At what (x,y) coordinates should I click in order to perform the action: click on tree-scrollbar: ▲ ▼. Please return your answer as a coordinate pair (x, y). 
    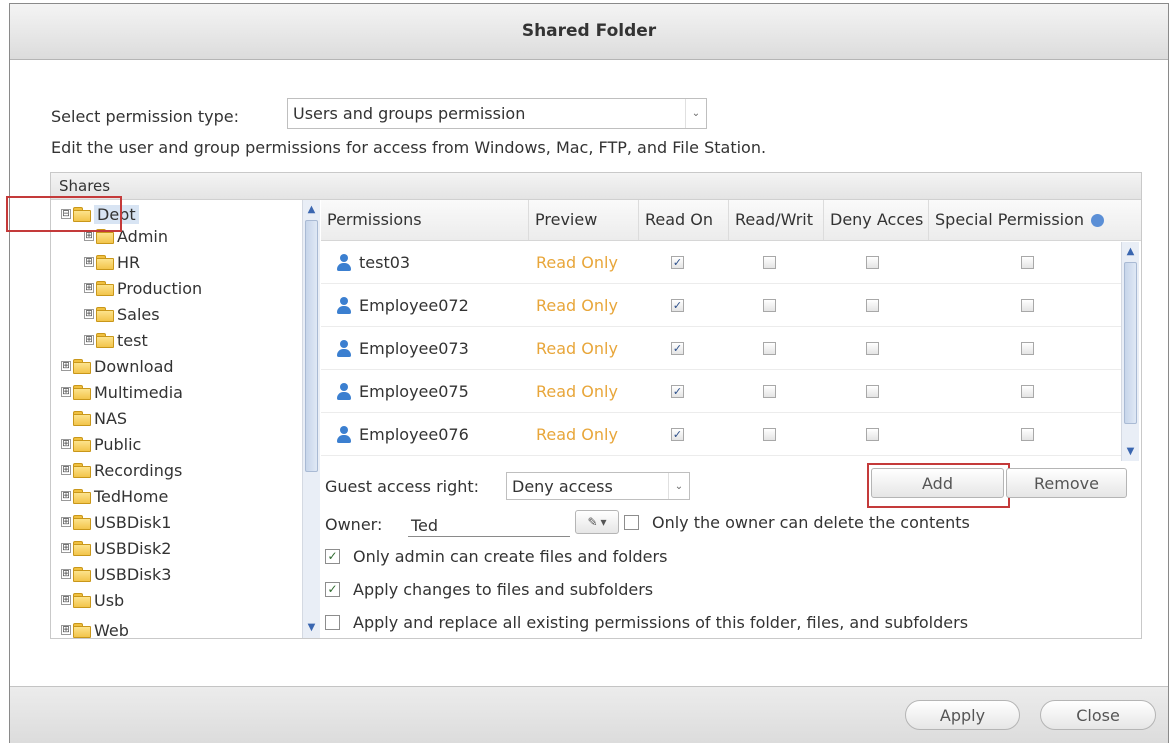
    Looking at the image, I should click on (311, 419).